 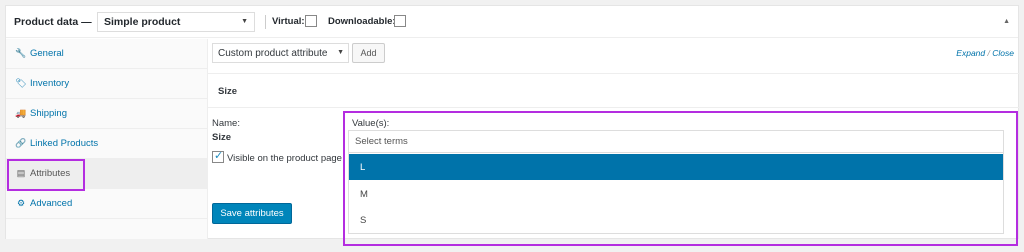 What do you see at coordinates (47, 53) in the screenshot?
I see `tab-general-label: General` at bounding box center [47, 53].